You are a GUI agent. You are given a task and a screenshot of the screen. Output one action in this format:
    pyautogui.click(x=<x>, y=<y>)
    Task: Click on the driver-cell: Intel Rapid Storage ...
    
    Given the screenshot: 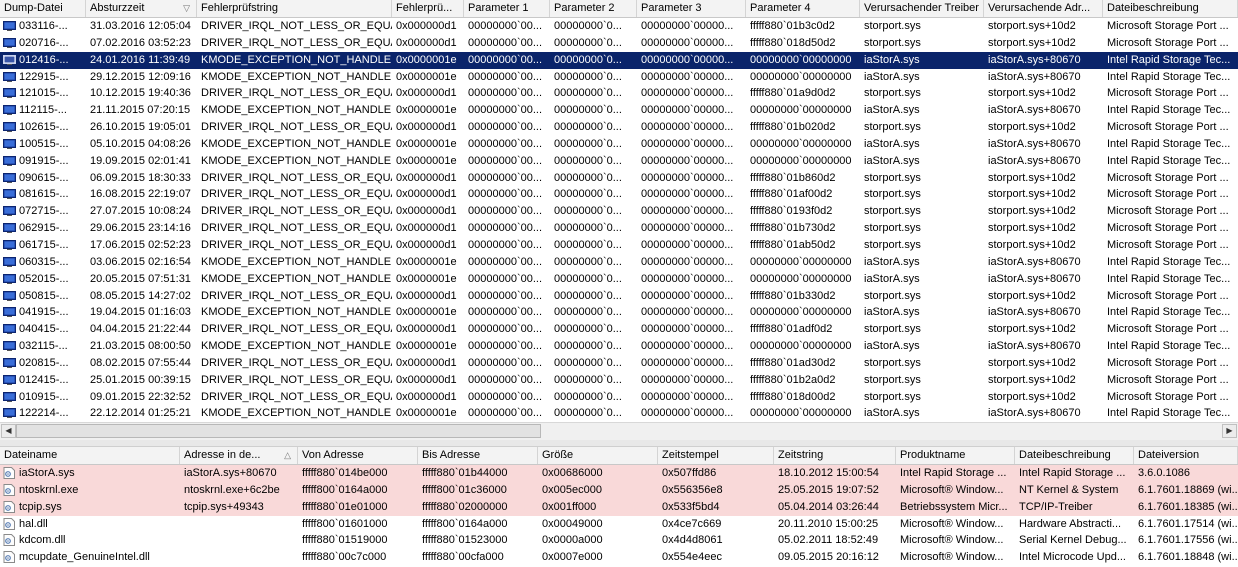 What is the action you would take?
    pyautogui.click(x=1072, y=473)
    